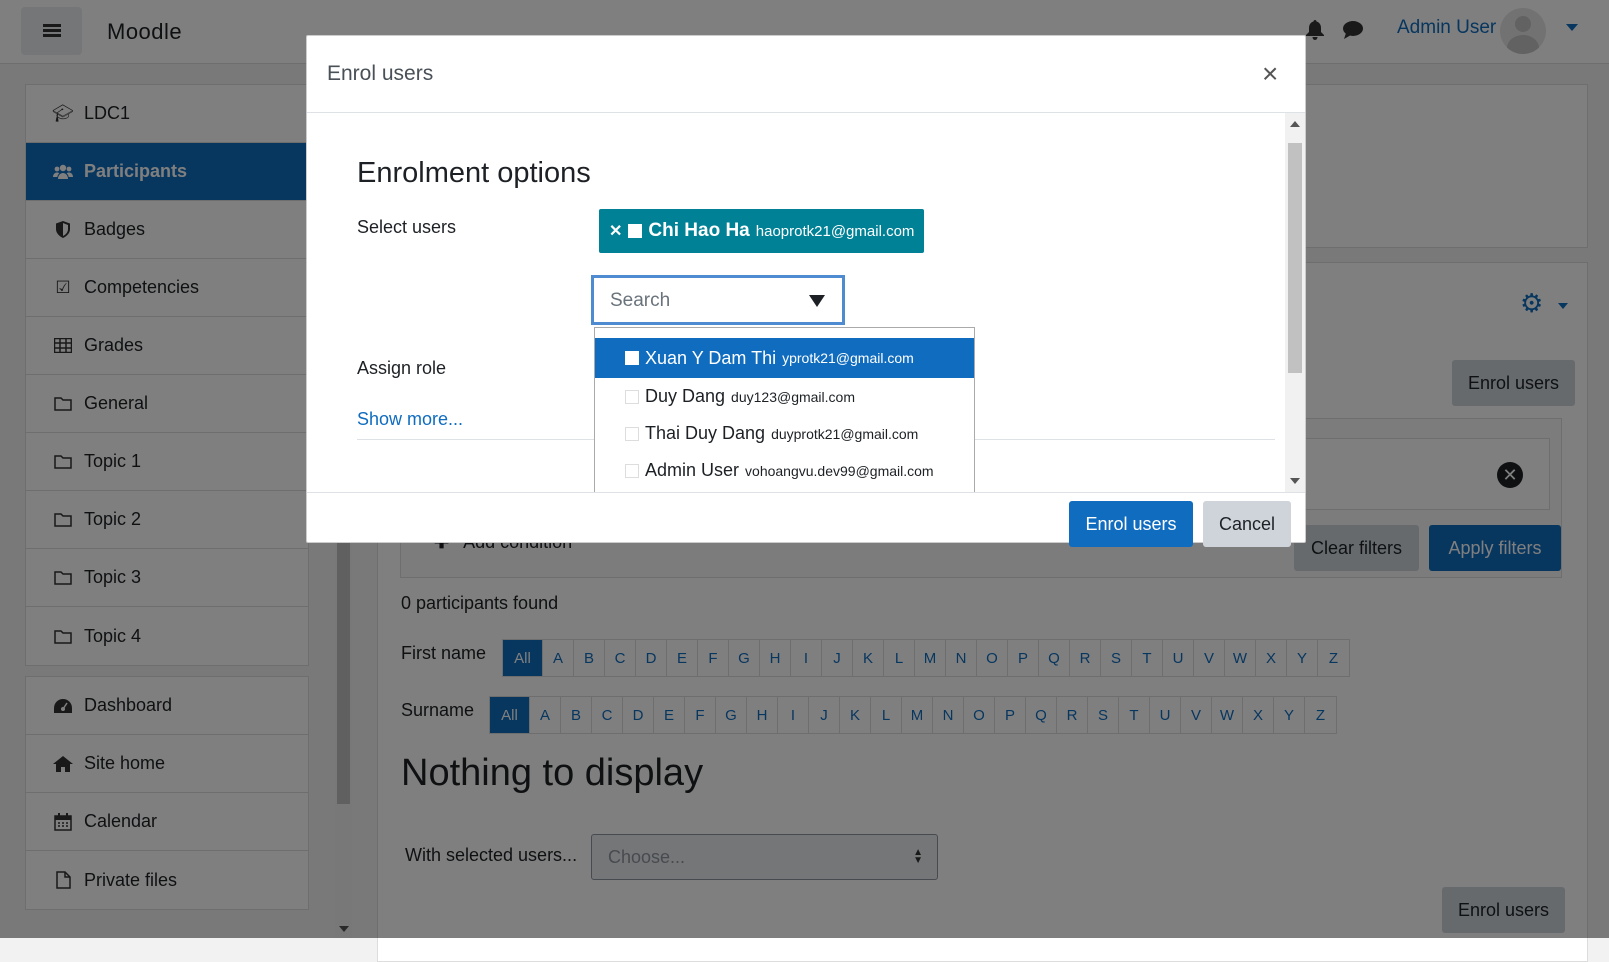 The image size is (1609, 962). Describe the element at coordinates (835, 231) in the screenshot. I see `selected-user-email: haoprotk21@gmail.com` at that location.